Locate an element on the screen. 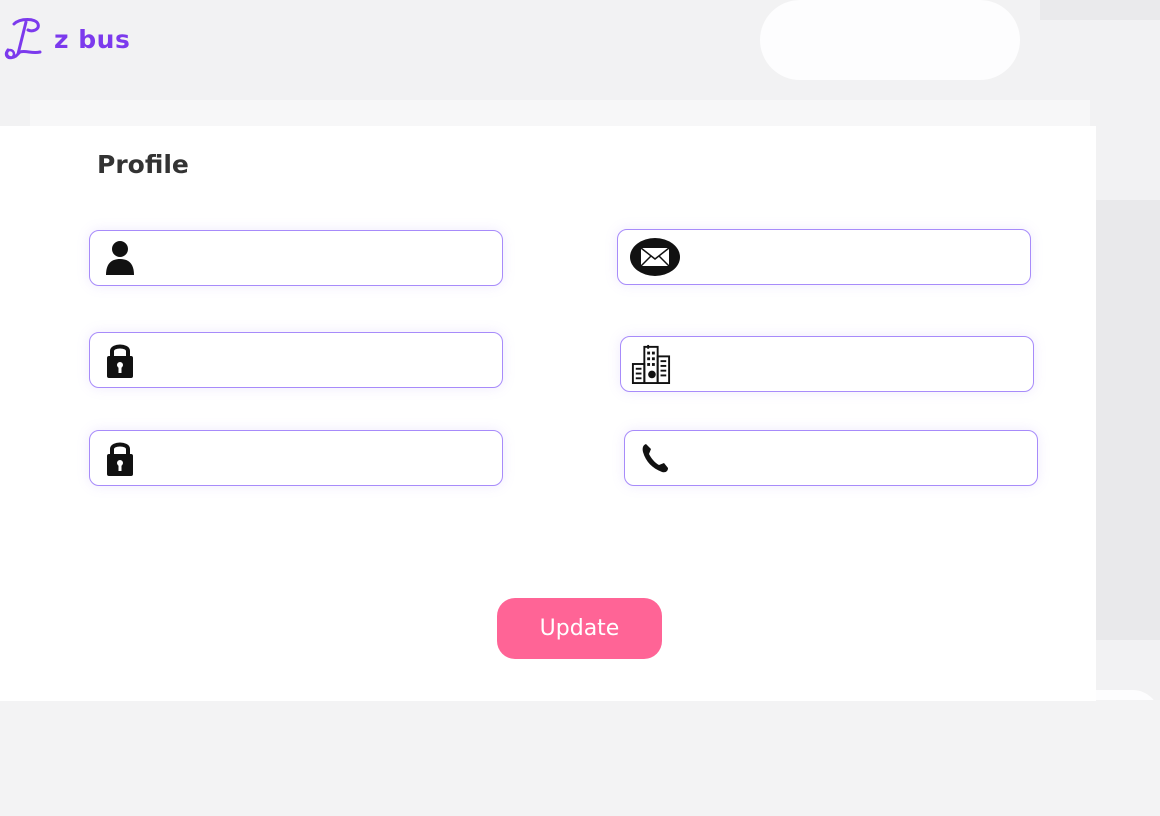  brand-logo: z bus is located at coordinates (66, 39).